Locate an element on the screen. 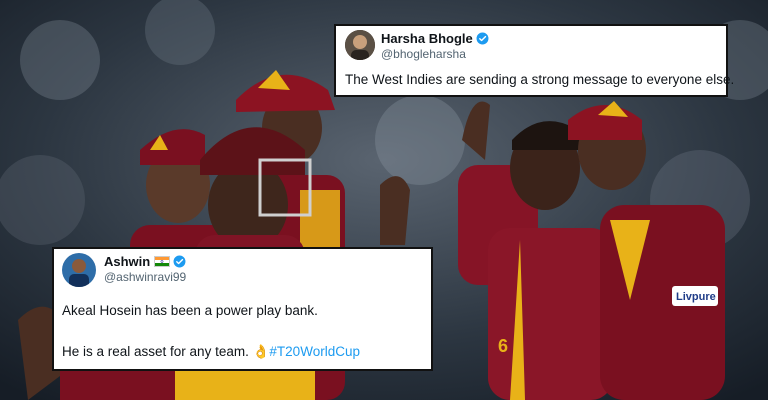 The width and height of the screenshot is (768, 400). author-name: Ashwin is located at coordinates (145, 262).